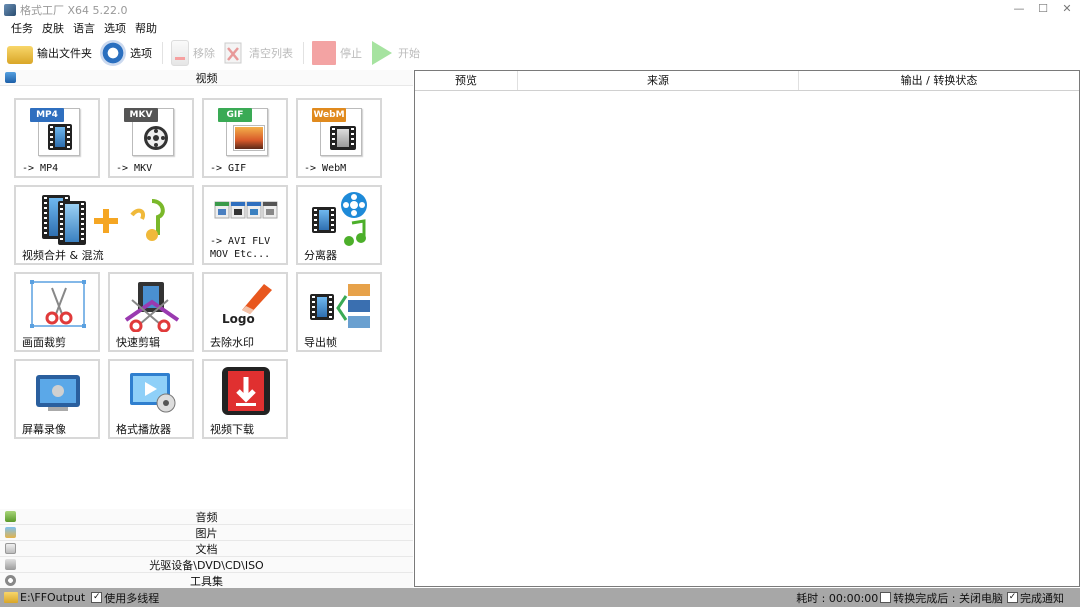  Describe the element at coordinates (74, 10) in the screenshot. I see `window-title: 格式工厂 X64 5.22.0` at that location.